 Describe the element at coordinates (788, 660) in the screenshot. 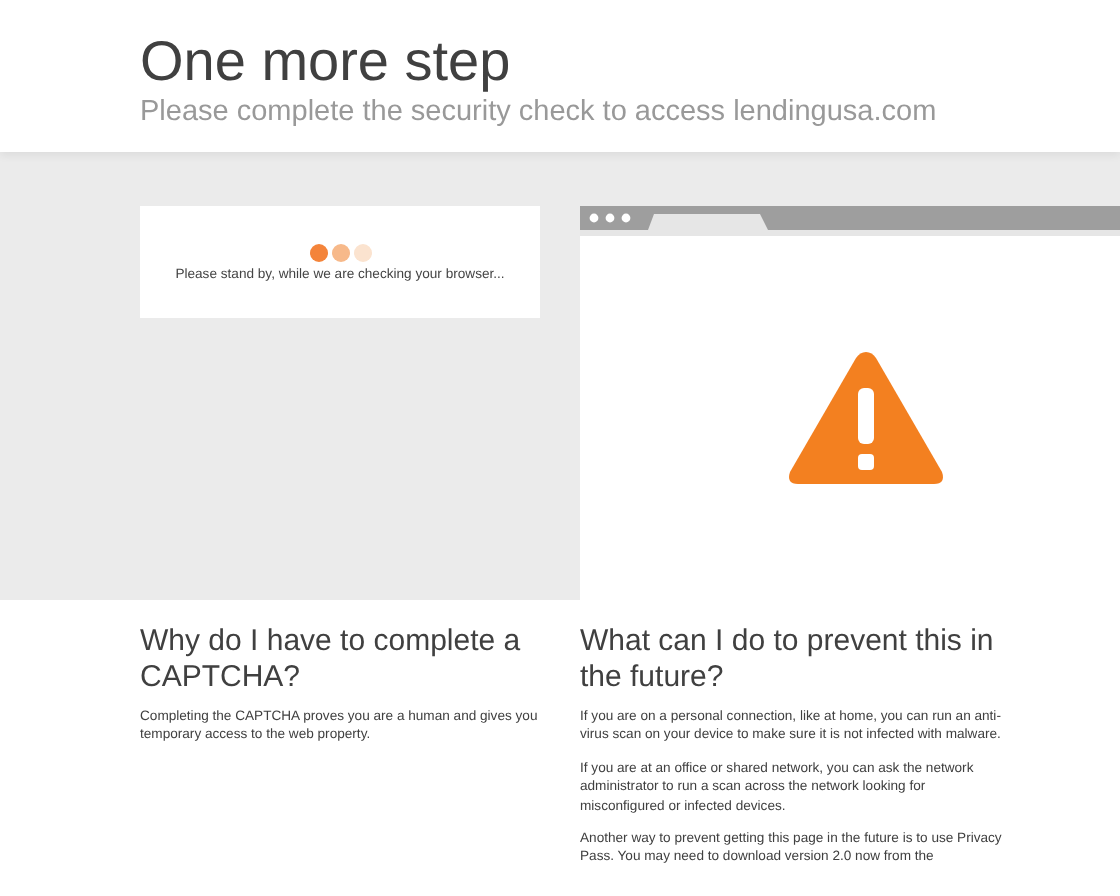

I see `section-heading: What can I do to prevent this in the future?` at that location.